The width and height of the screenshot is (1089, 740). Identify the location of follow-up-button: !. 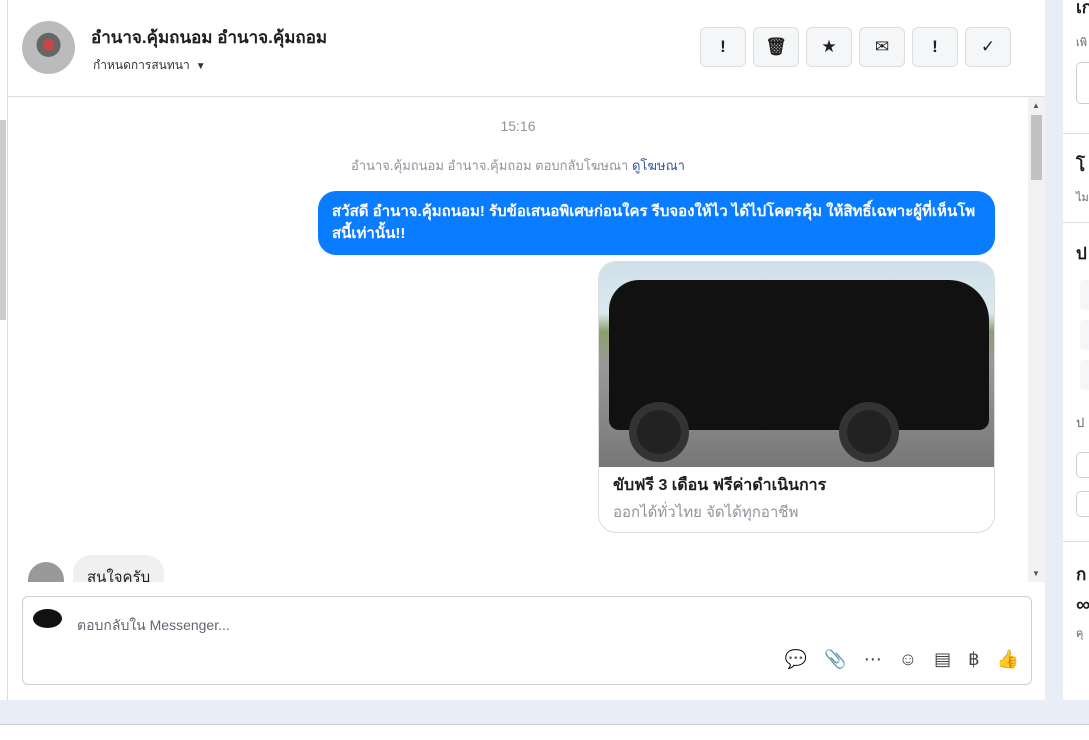
(935, 47).